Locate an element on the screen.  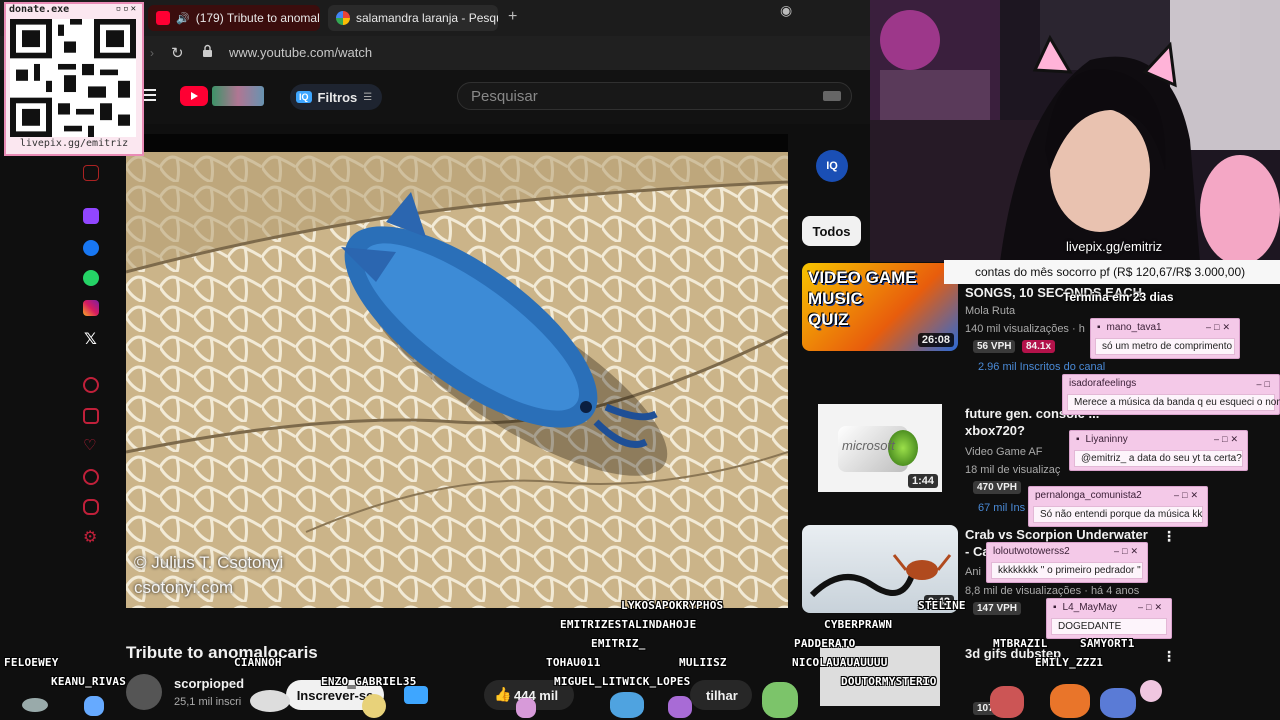
donate-title: donate.exe ▫▫✕ is located at coordinates (73, 9).